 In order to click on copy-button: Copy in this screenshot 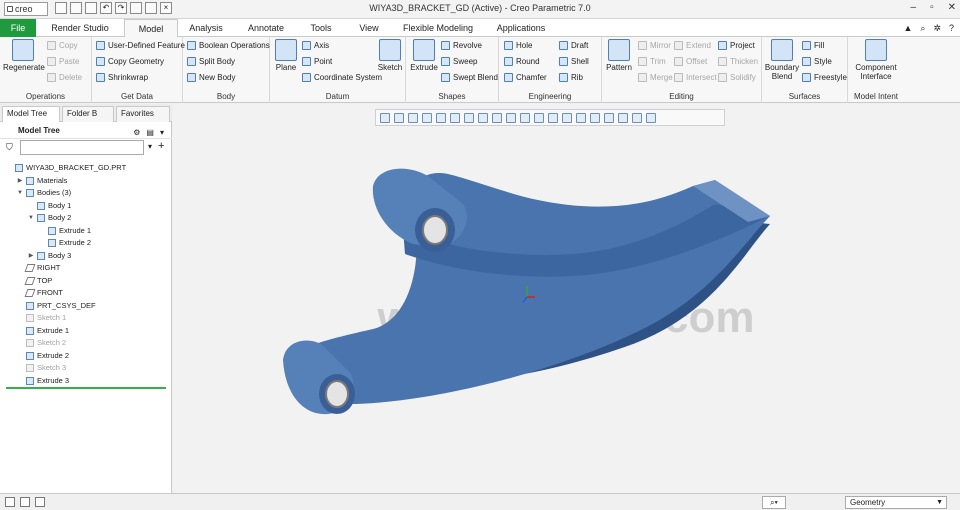, I will do `click(62, 45)`.